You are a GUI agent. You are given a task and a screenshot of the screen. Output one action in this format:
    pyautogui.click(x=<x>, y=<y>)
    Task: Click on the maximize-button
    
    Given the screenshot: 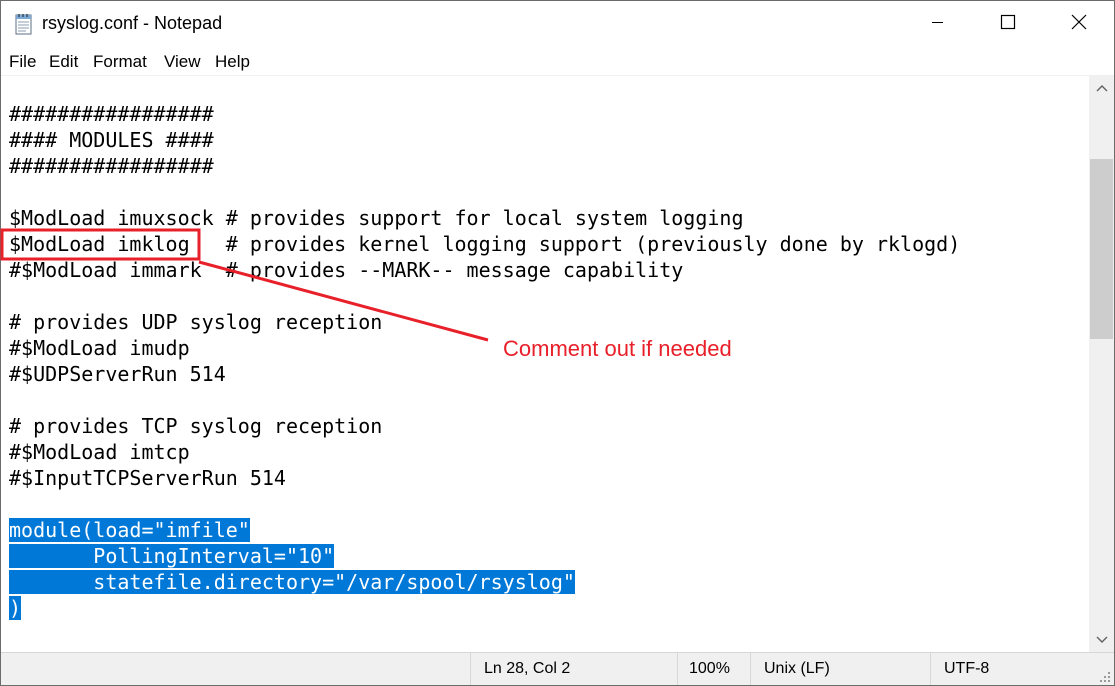 What is the action you would take?
    pyautogui.click(x=1008, y=24)
    